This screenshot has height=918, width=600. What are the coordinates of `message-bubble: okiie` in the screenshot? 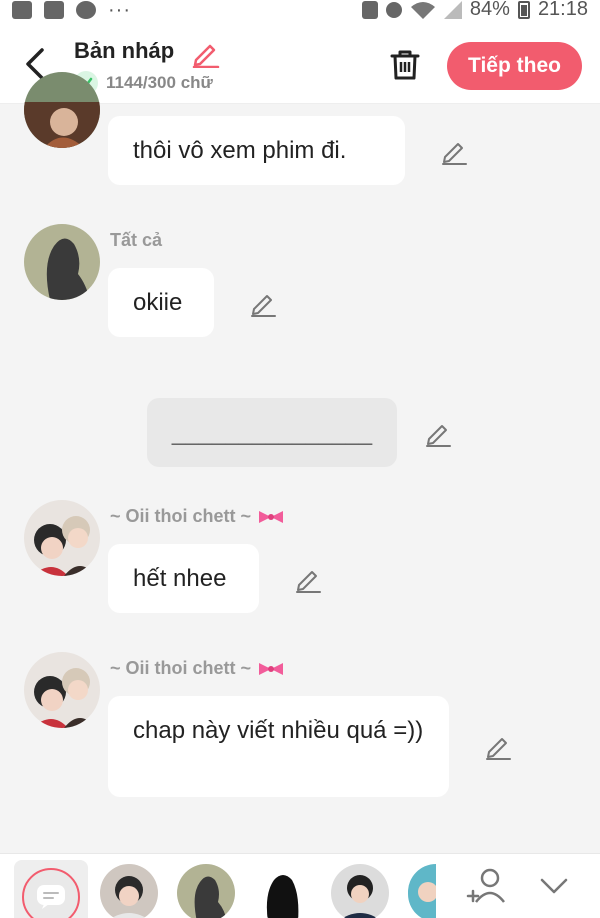 It's located at (161, 302).